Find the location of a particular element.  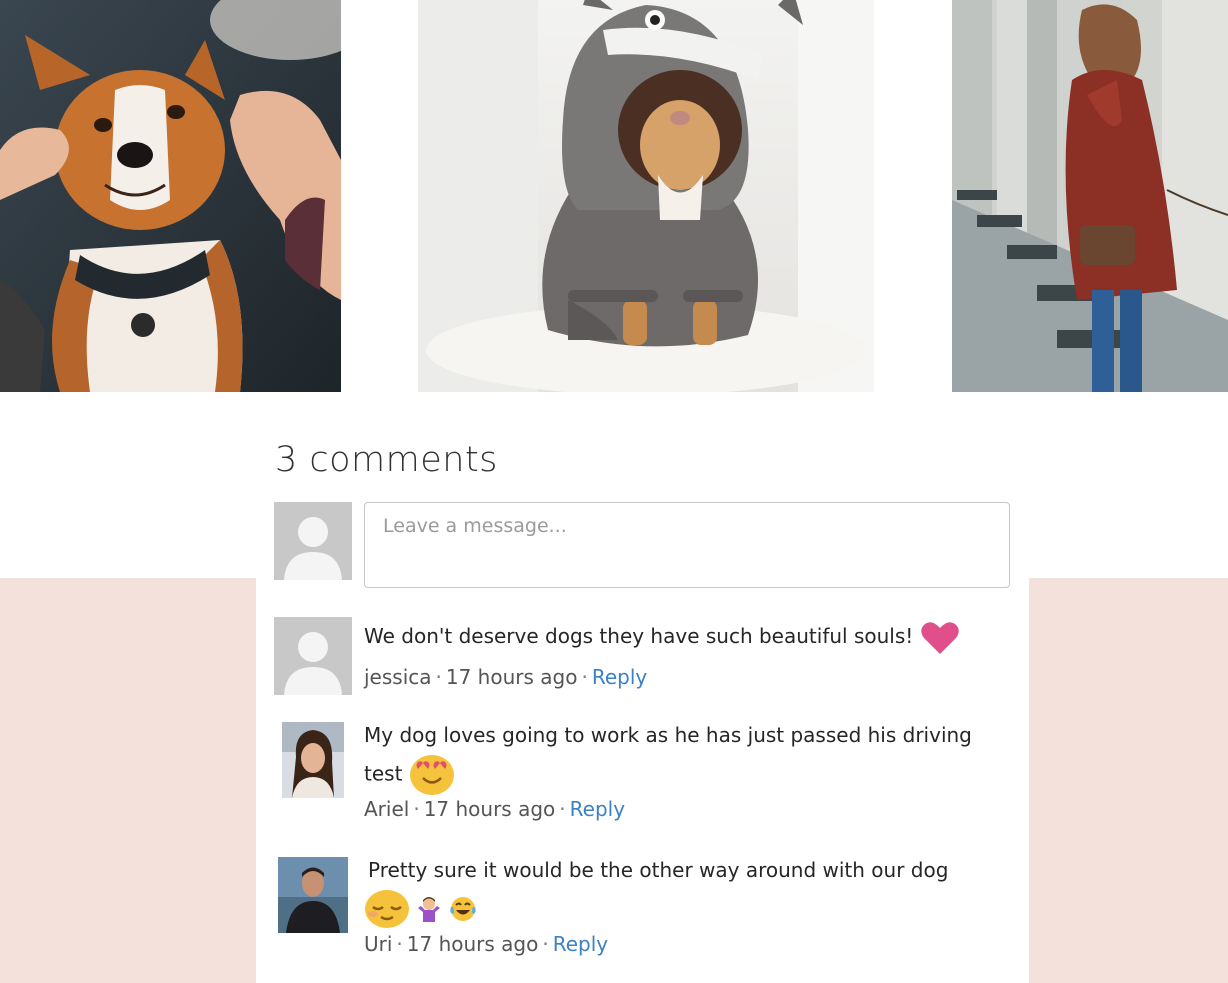

dog-with-hands-photo is located at coordinates (170, 196).